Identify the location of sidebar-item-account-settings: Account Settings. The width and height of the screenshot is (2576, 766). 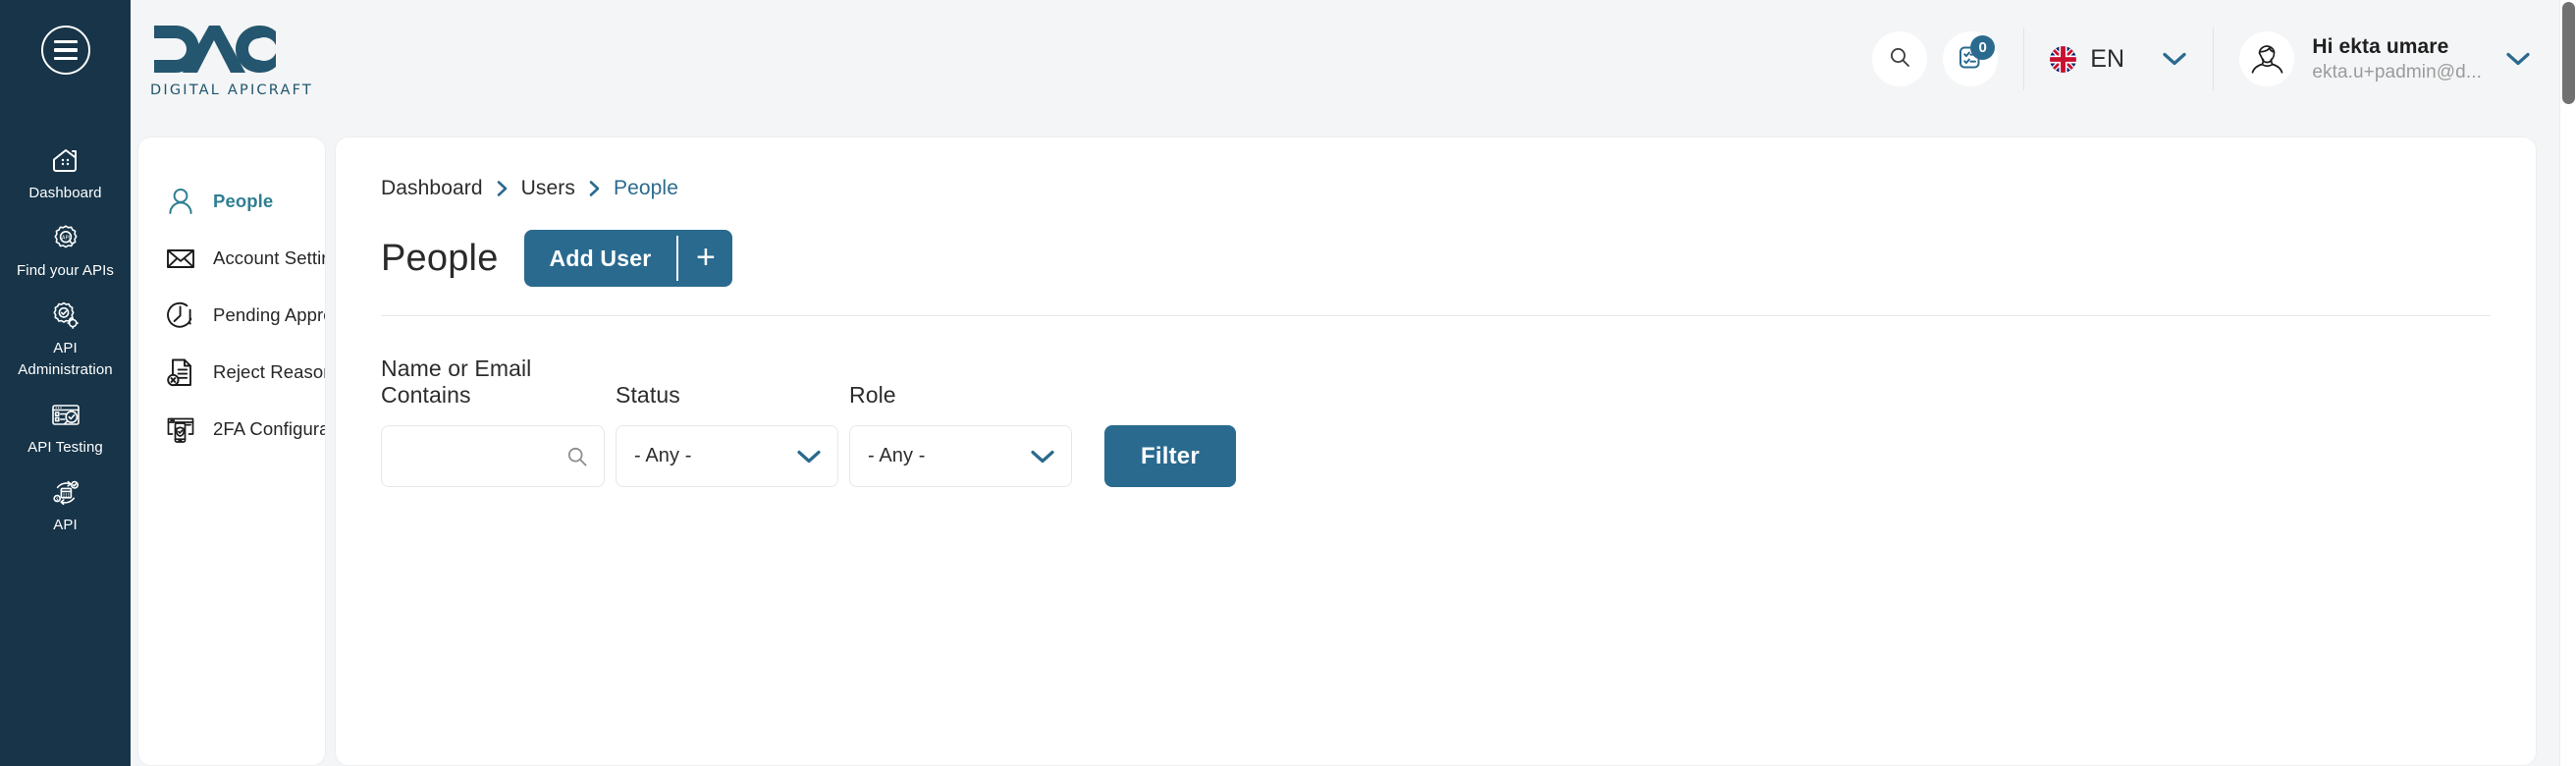
(231, 258).